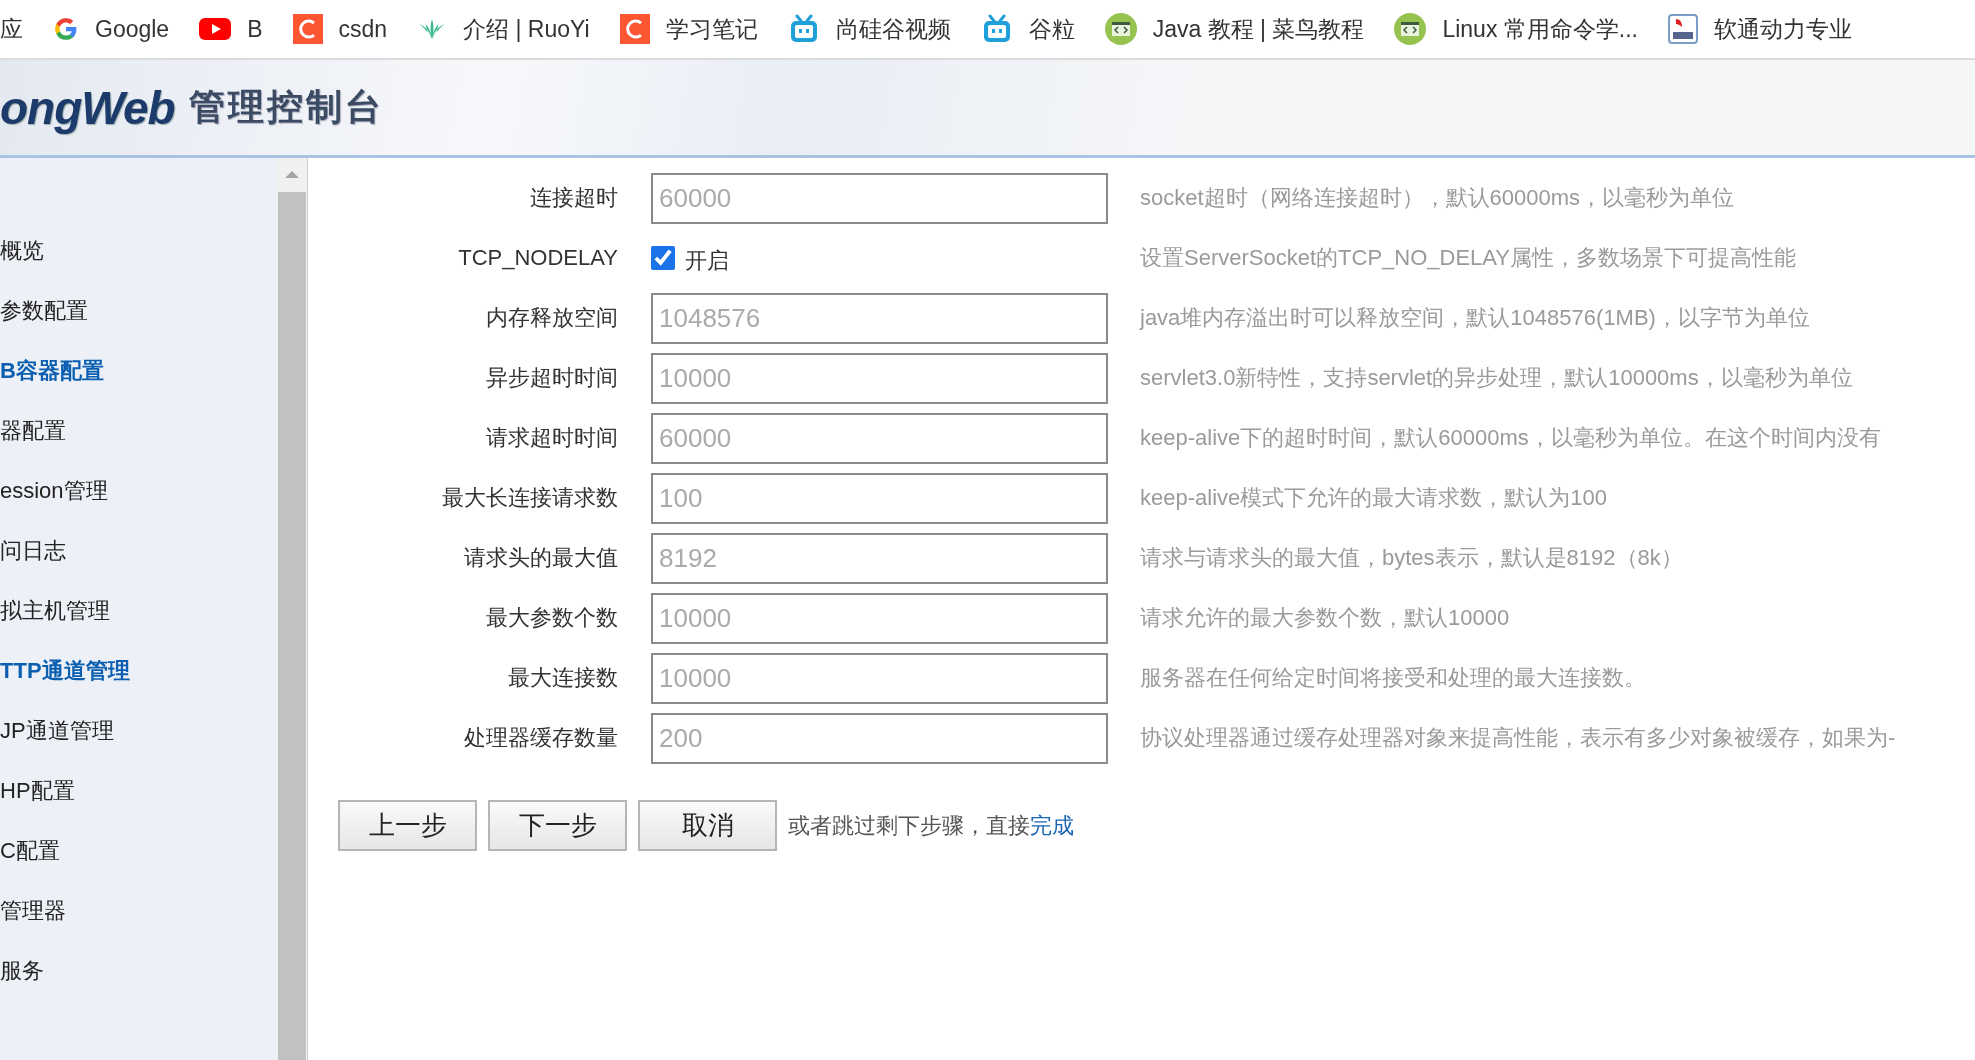 This screenshot has height=1060, width=1975. I want to click on psa-icon, so click(1682, 29).